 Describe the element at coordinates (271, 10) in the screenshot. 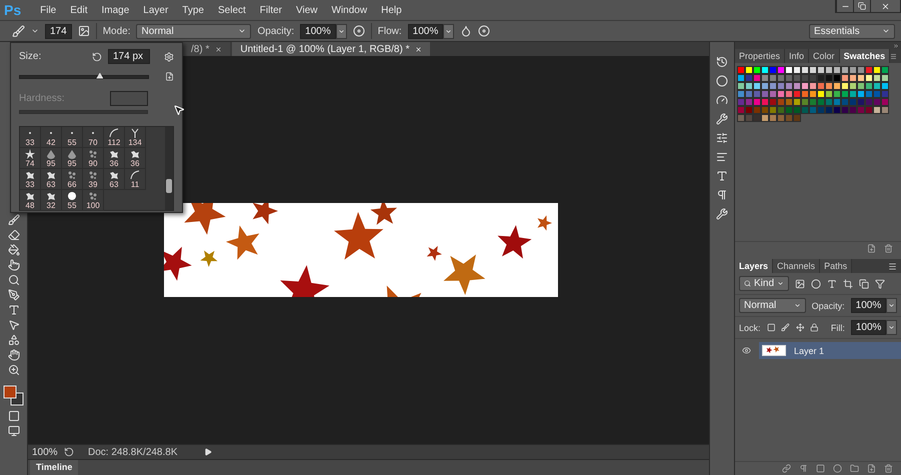

I see `menu-item: Filter` at that location.